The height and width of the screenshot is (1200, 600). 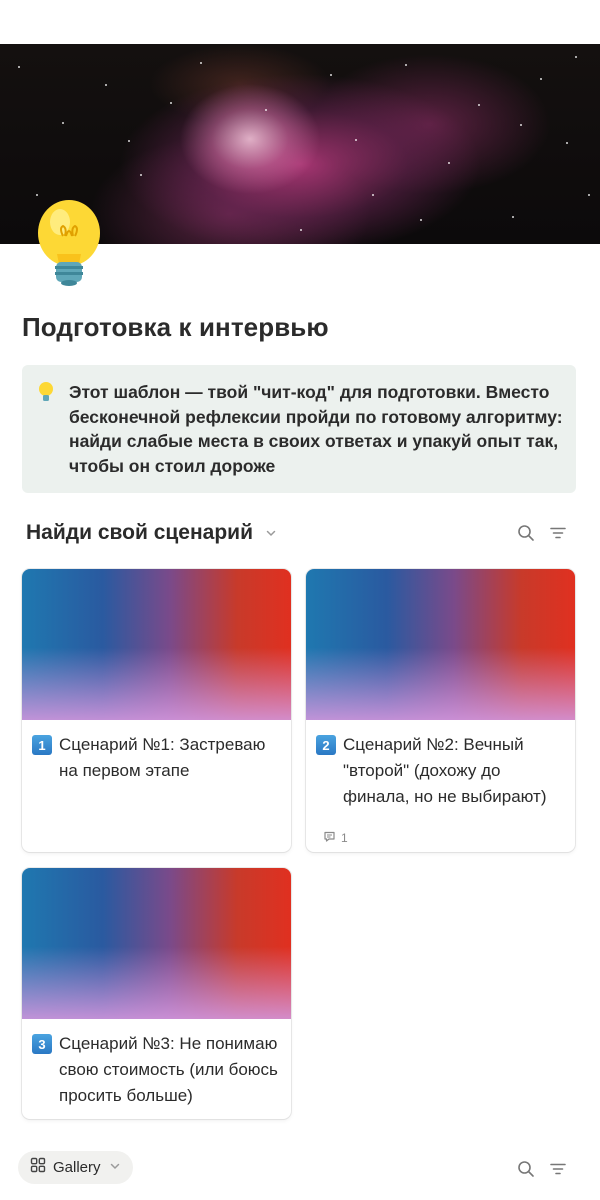 What do you see at coordinates (175, 327) in the screenshot?
I see `page-title: Подготовка к интервью` at bounding box center [175, 327].